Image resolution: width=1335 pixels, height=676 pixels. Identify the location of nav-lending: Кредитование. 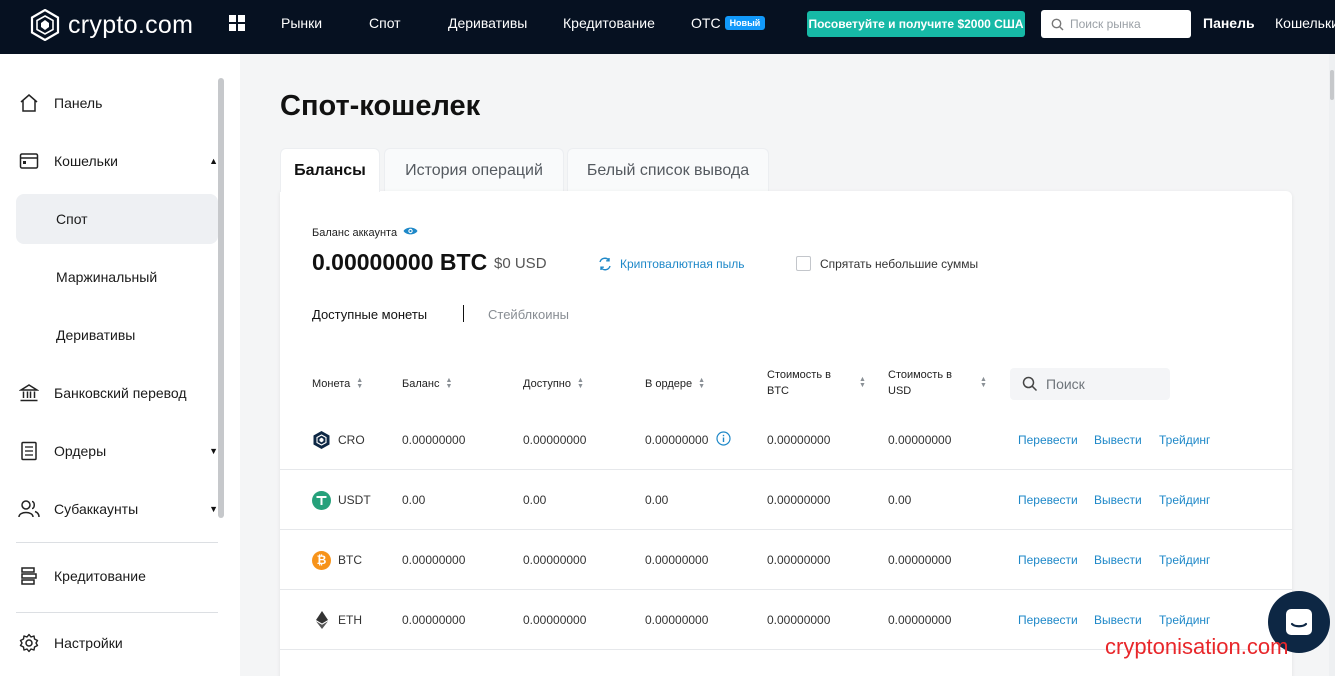
(609, 23).